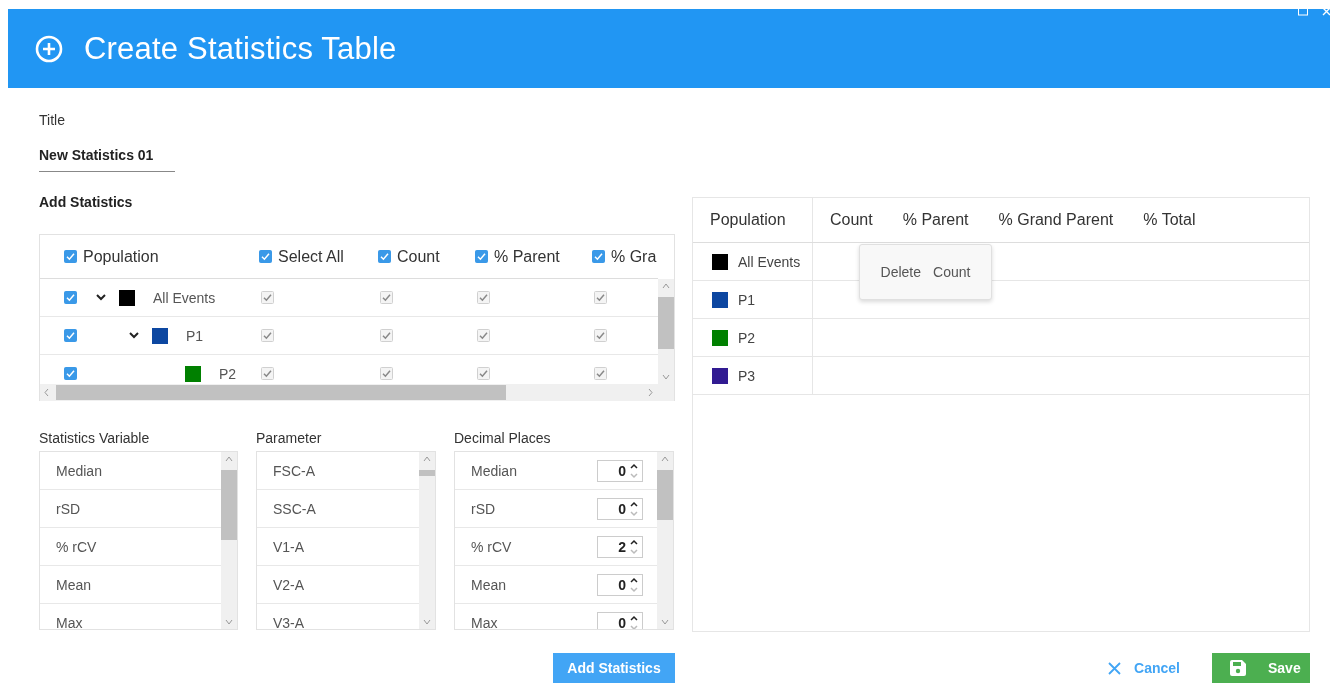 Image resolution: width=1330 pixels, height=684 pixels. I want to click on statistic-name: Max, so click(484, 621).